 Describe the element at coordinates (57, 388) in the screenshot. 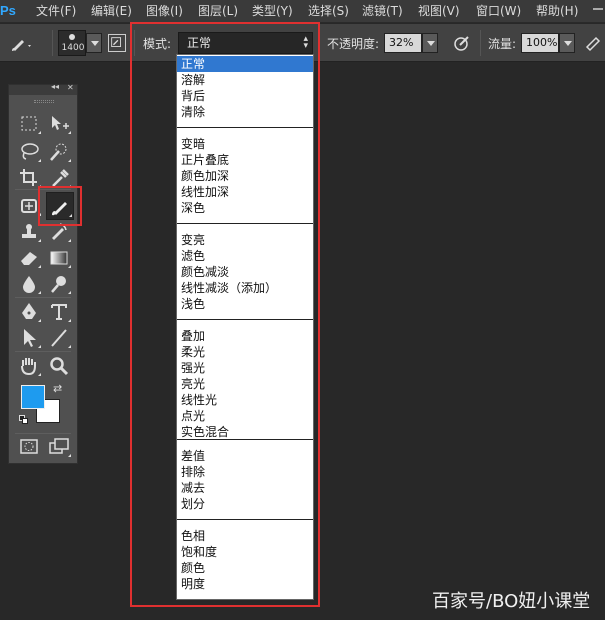

I see `swap-colors-icon: ⇄` at that location.